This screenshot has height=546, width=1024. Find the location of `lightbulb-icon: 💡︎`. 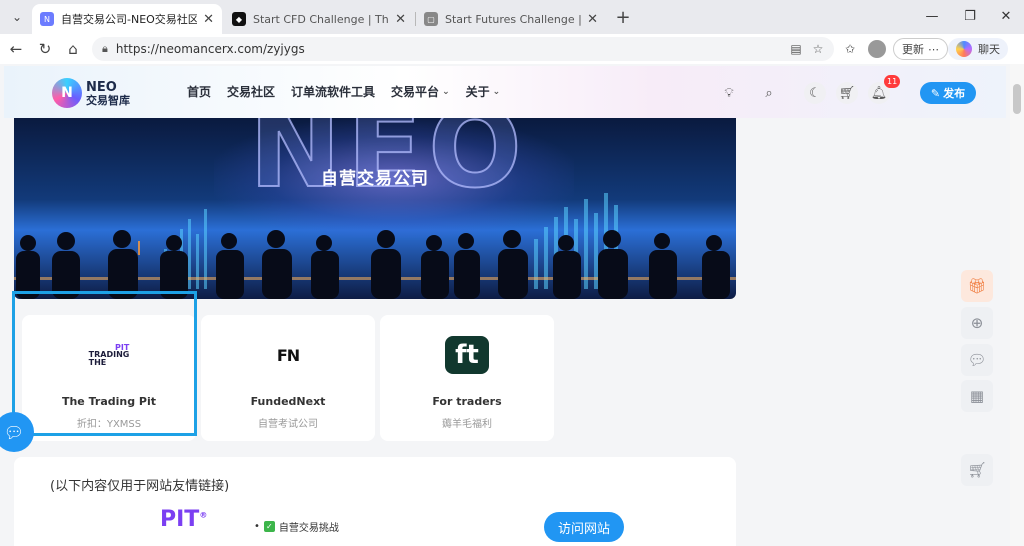

lightbulb-icon: 💡︎ is located at coordinates (729, 93).